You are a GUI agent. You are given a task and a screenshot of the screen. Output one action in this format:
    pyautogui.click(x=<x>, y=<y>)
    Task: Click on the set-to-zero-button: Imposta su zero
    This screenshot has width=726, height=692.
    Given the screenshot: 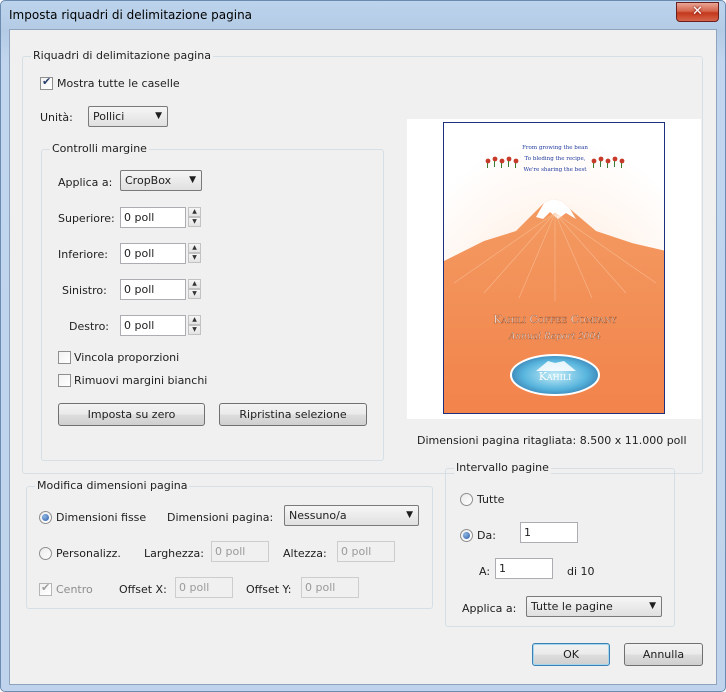 What is the action you would take?
    pyautogui.click(x=131, y=414)
    